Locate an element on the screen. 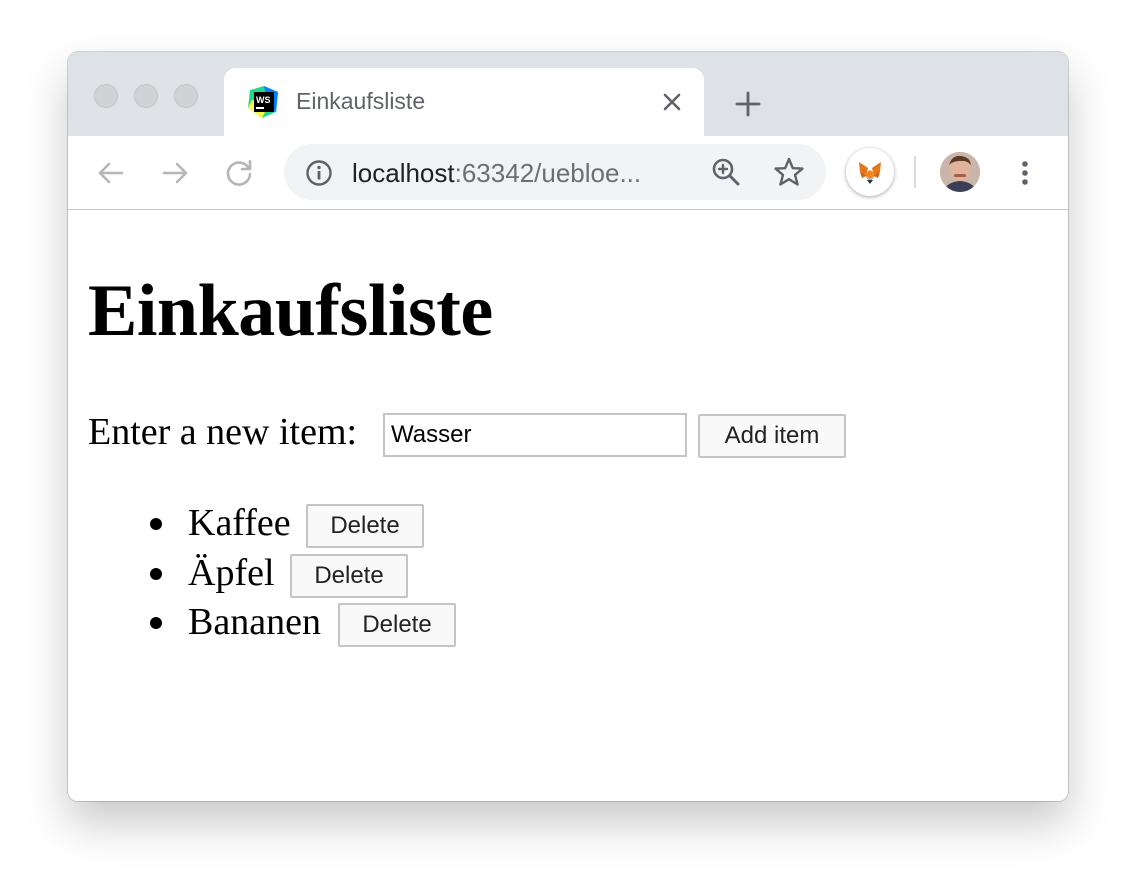  tab-title: Einkaufsliste is located at coordinates (361, 101).